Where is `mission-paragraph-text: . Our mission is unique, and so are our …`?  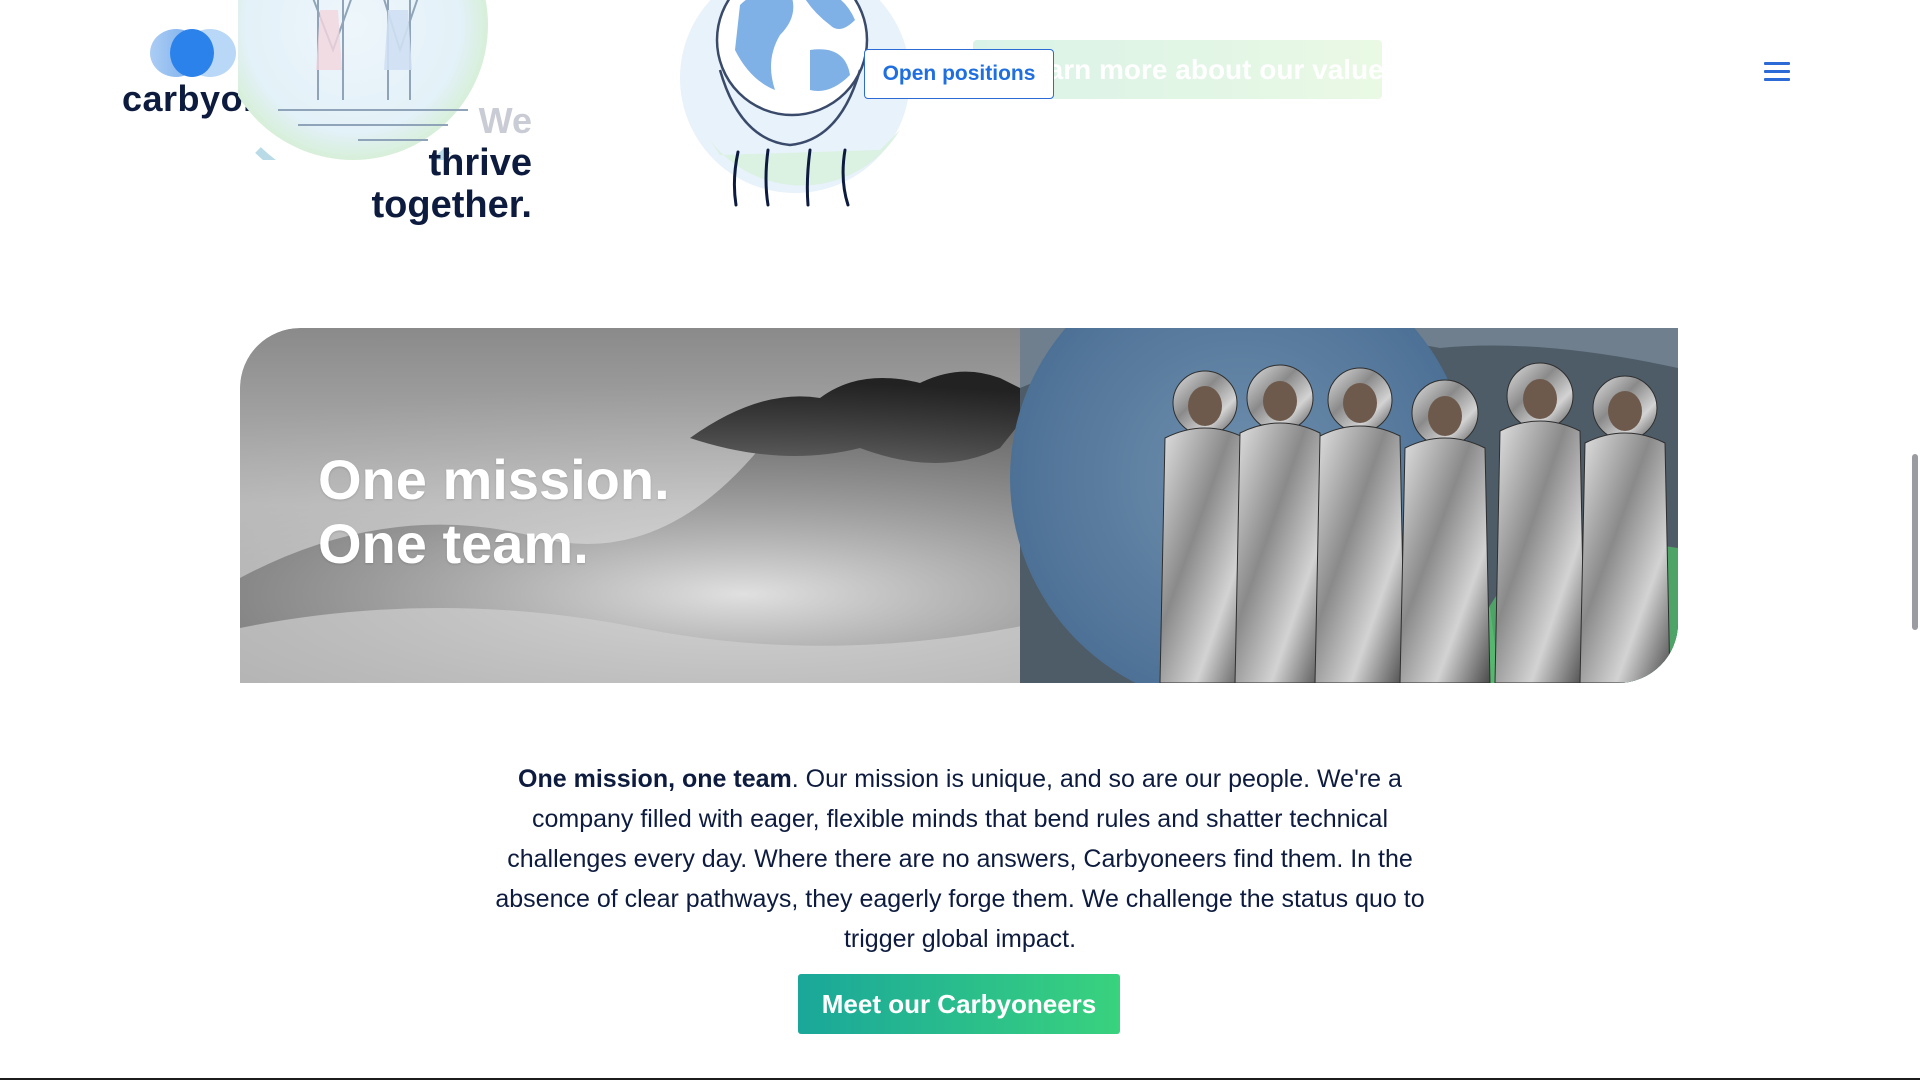
mission-paragraph-text: . Our mission is unique, and so are our … is located at coordinates (960, 859).